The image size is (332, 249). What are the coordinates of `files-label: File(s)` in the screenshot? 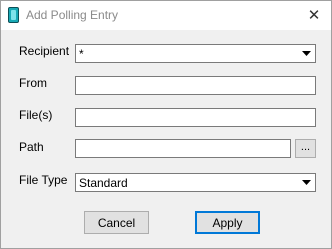 It's located at (36, 115).